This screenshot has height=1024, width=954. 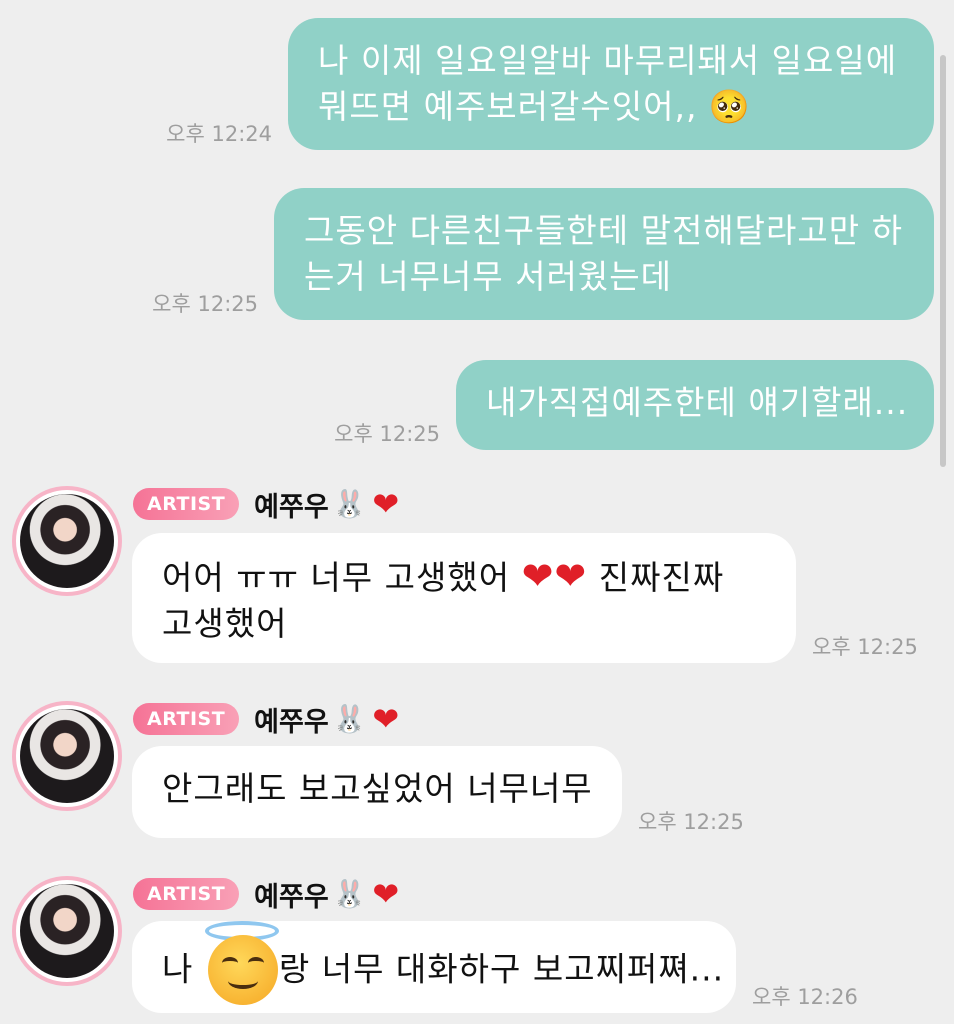 I want to click on received-message-row: 안그래도 보고싶었어 너무너무 오후 12:25, so click(x=438, y=792).